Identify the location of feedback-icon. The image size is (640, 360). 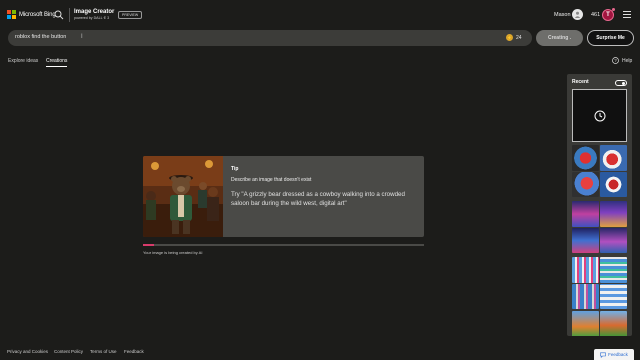
(603, 355).